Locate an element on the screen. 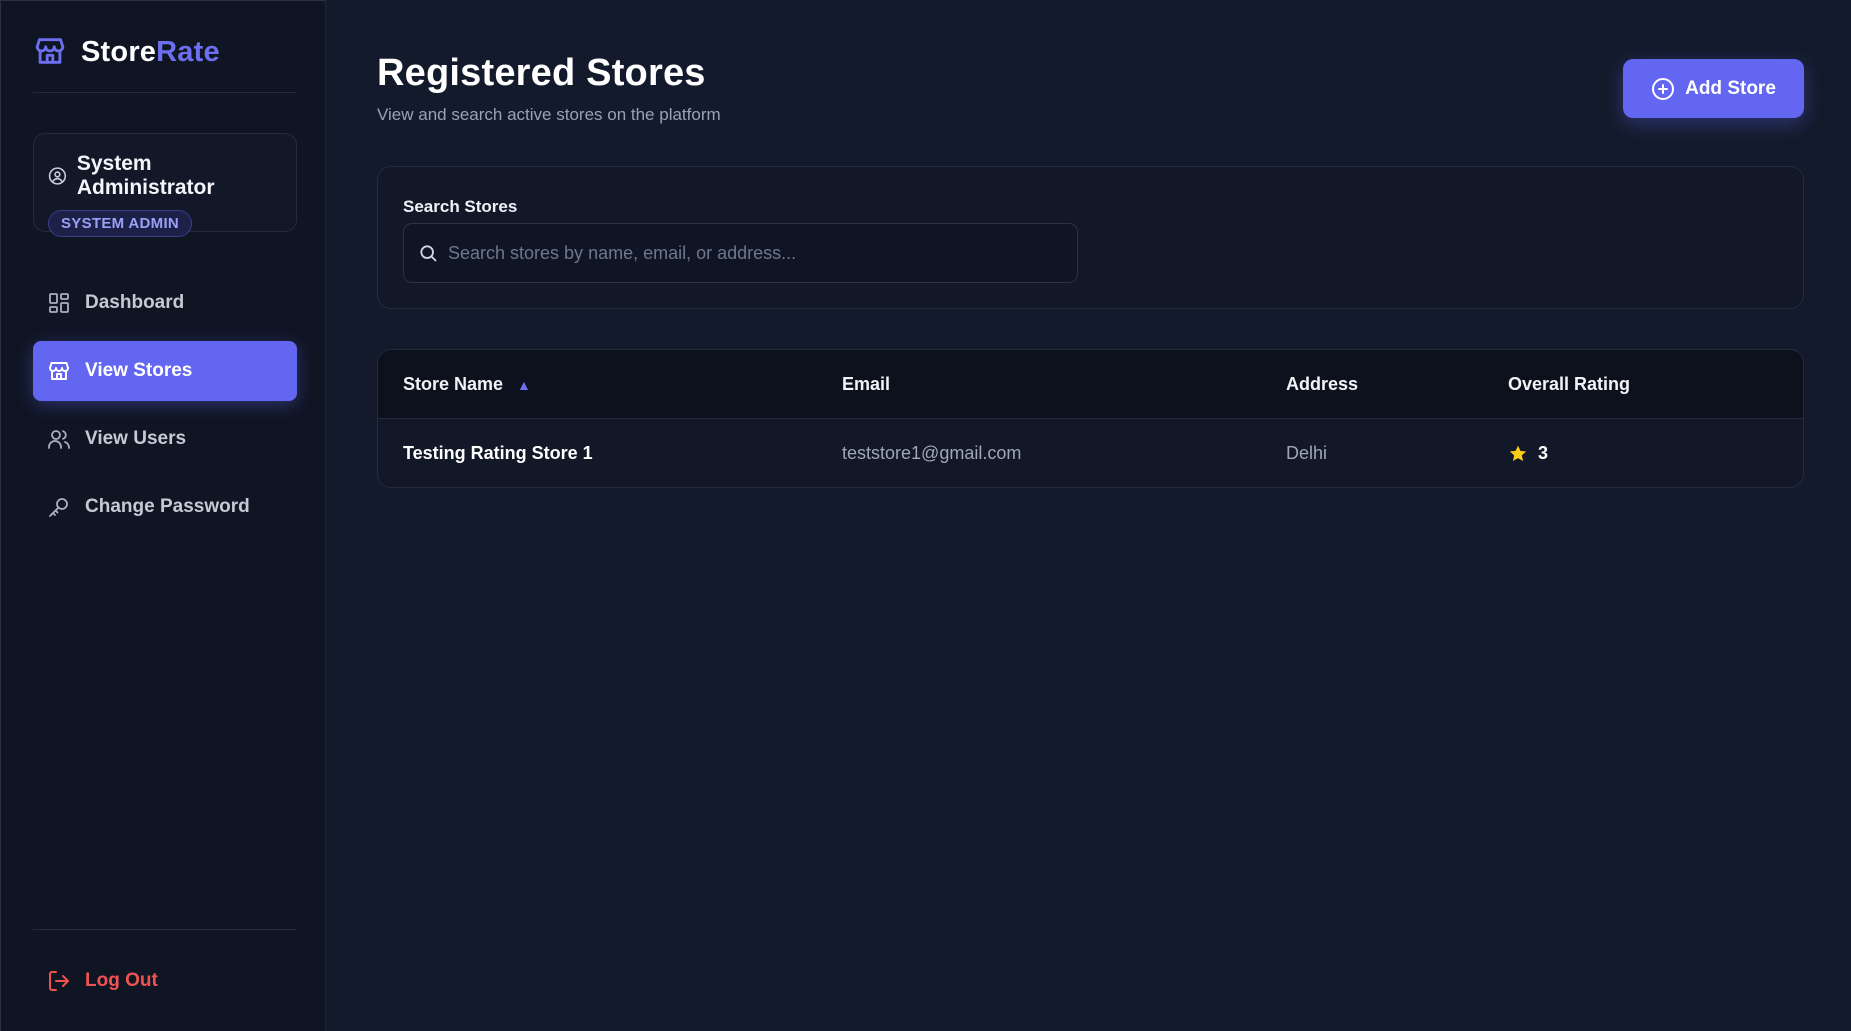  logout-button: Log Out is located at coordinates (165, 981).